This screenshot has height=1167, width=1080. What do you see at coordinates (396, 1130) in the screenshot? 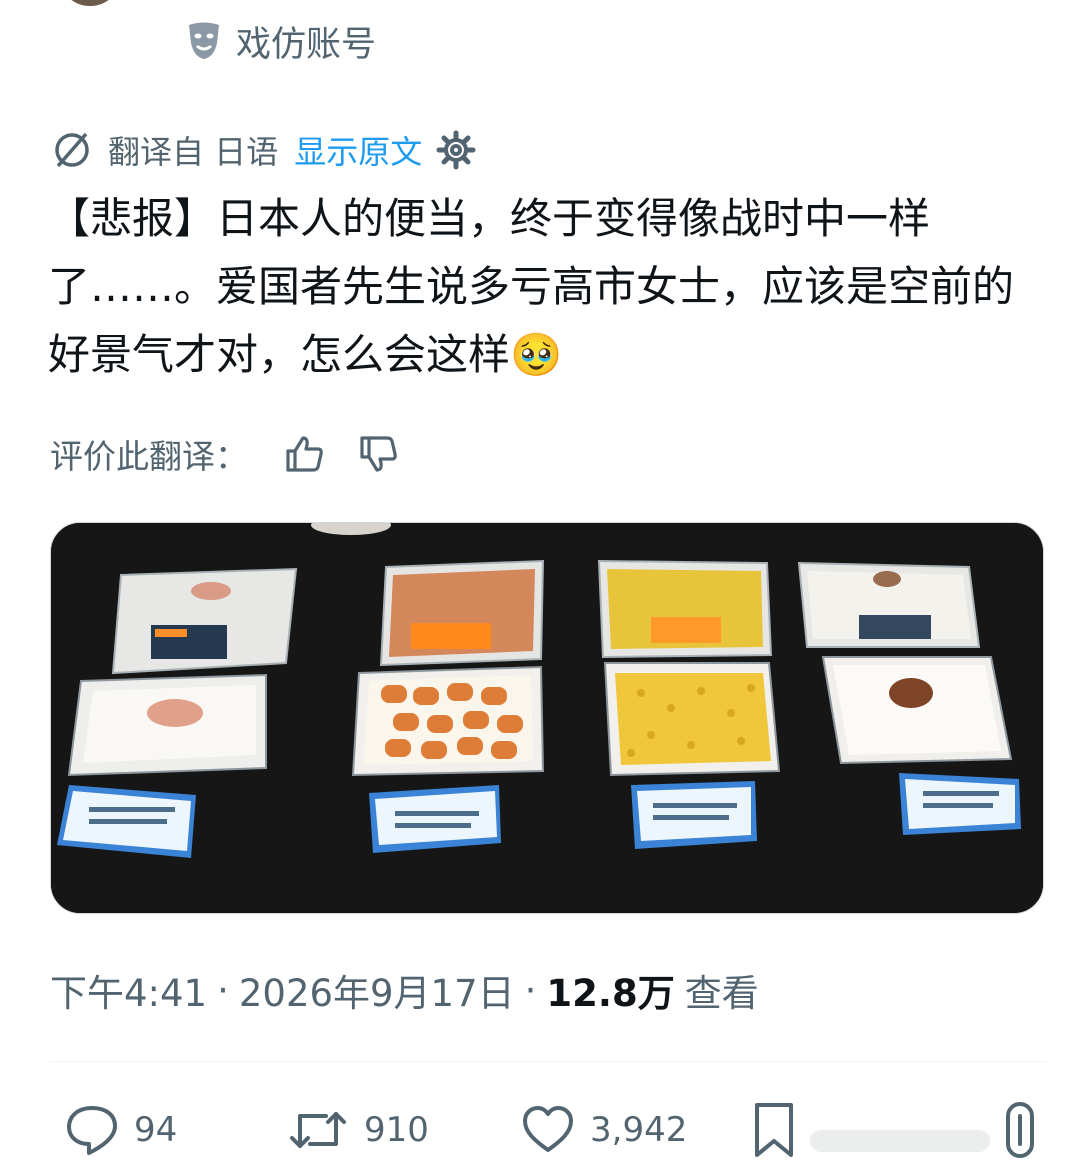
I see `repost-count: 910` at bounding box center [396, 1130].